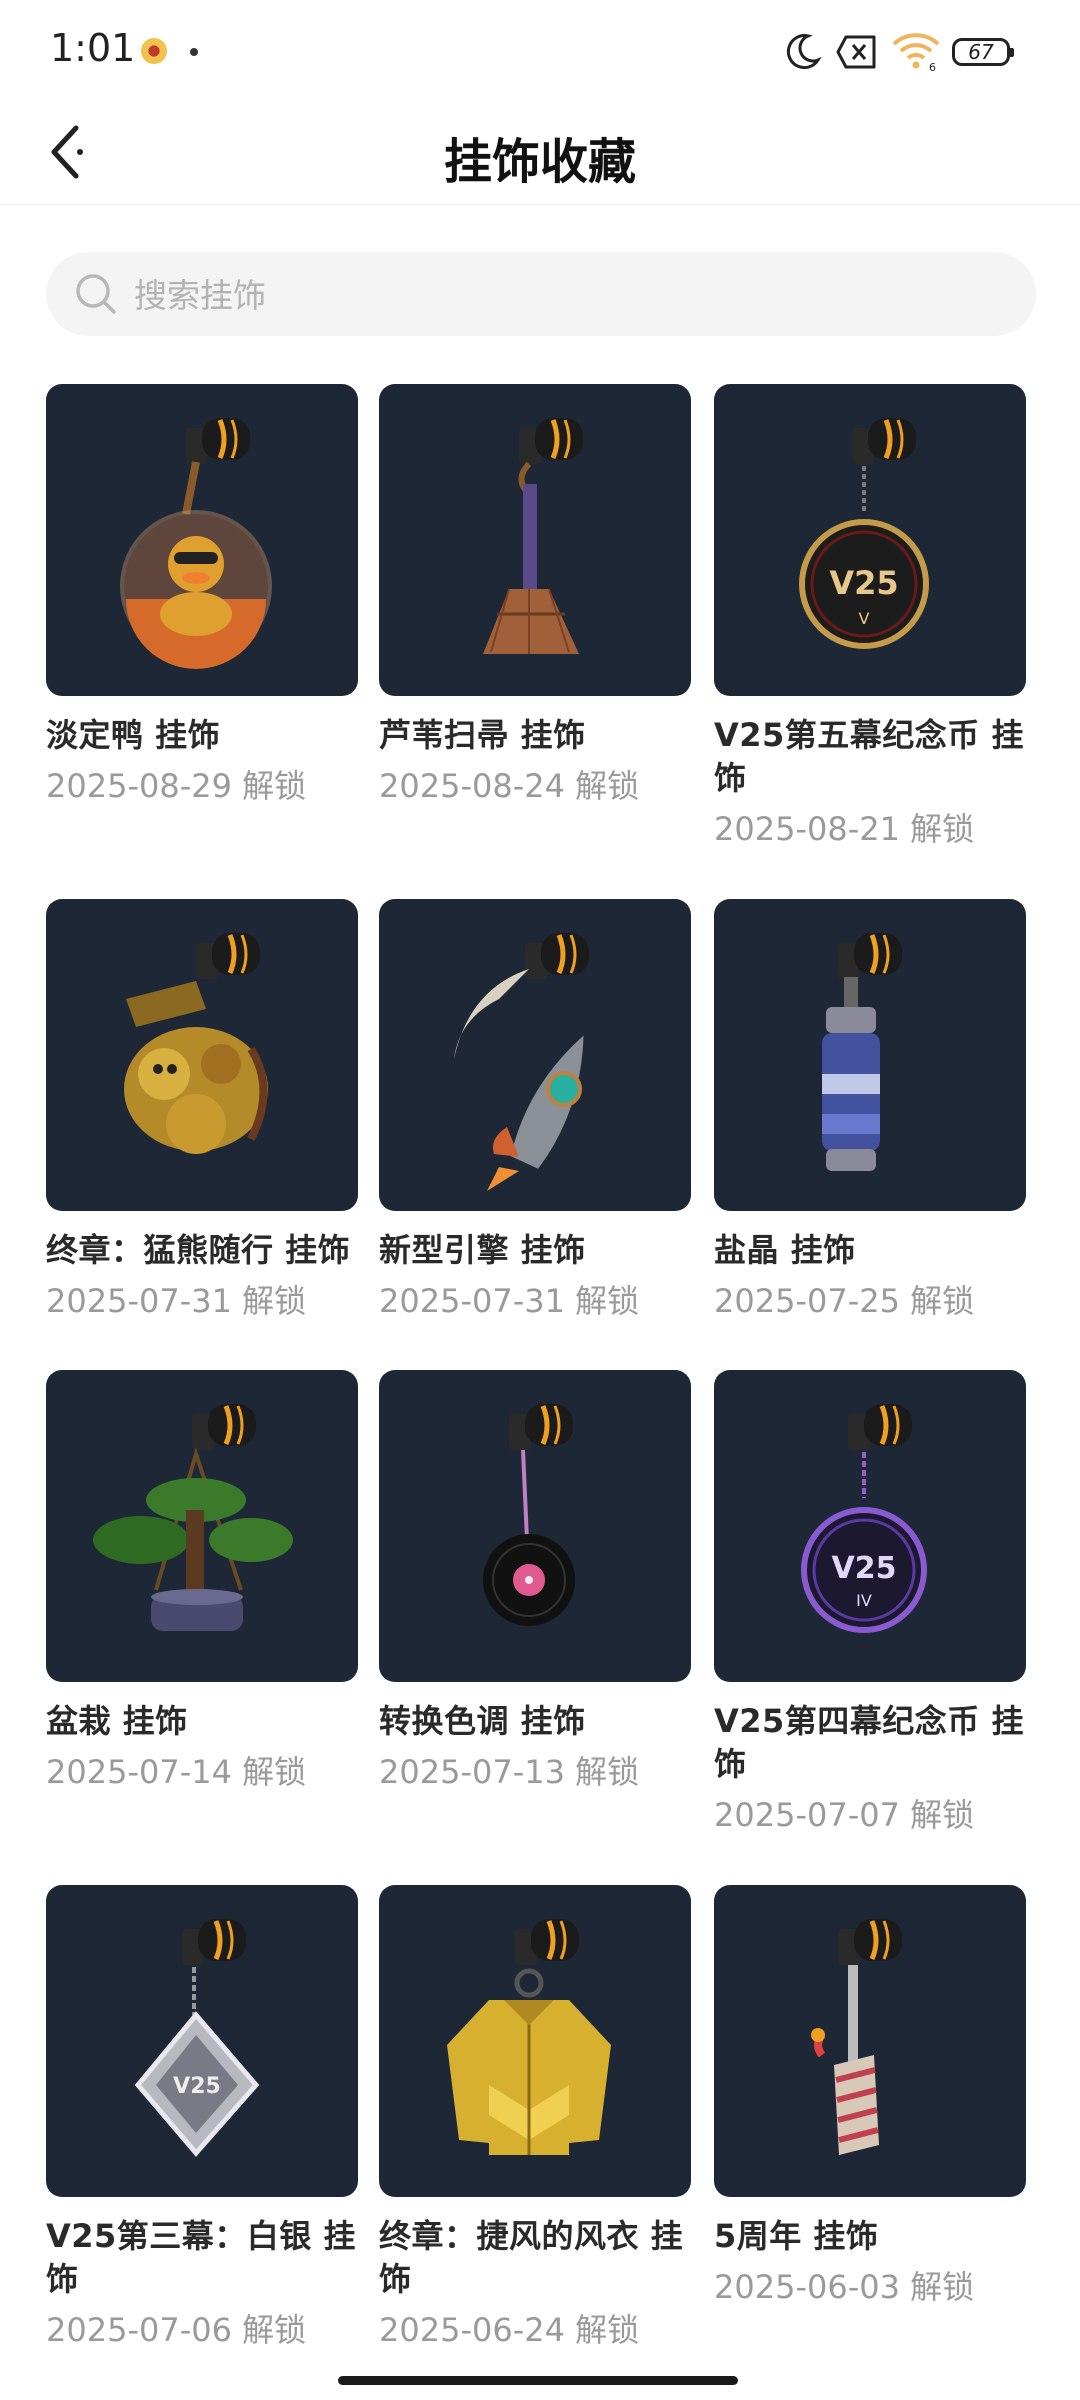 Image resolution: width=1080 pixels, height=2400 pixels. I want to click on charm-name: 盆栽 挂饰, so click(117, 1721).